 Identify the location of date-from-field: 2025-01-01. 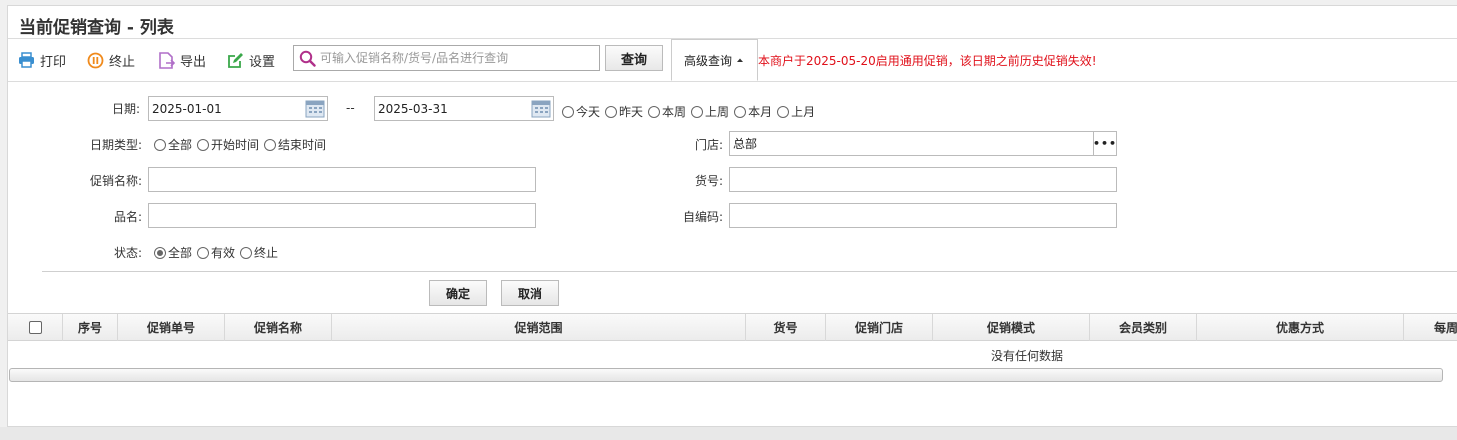
(238, 108).